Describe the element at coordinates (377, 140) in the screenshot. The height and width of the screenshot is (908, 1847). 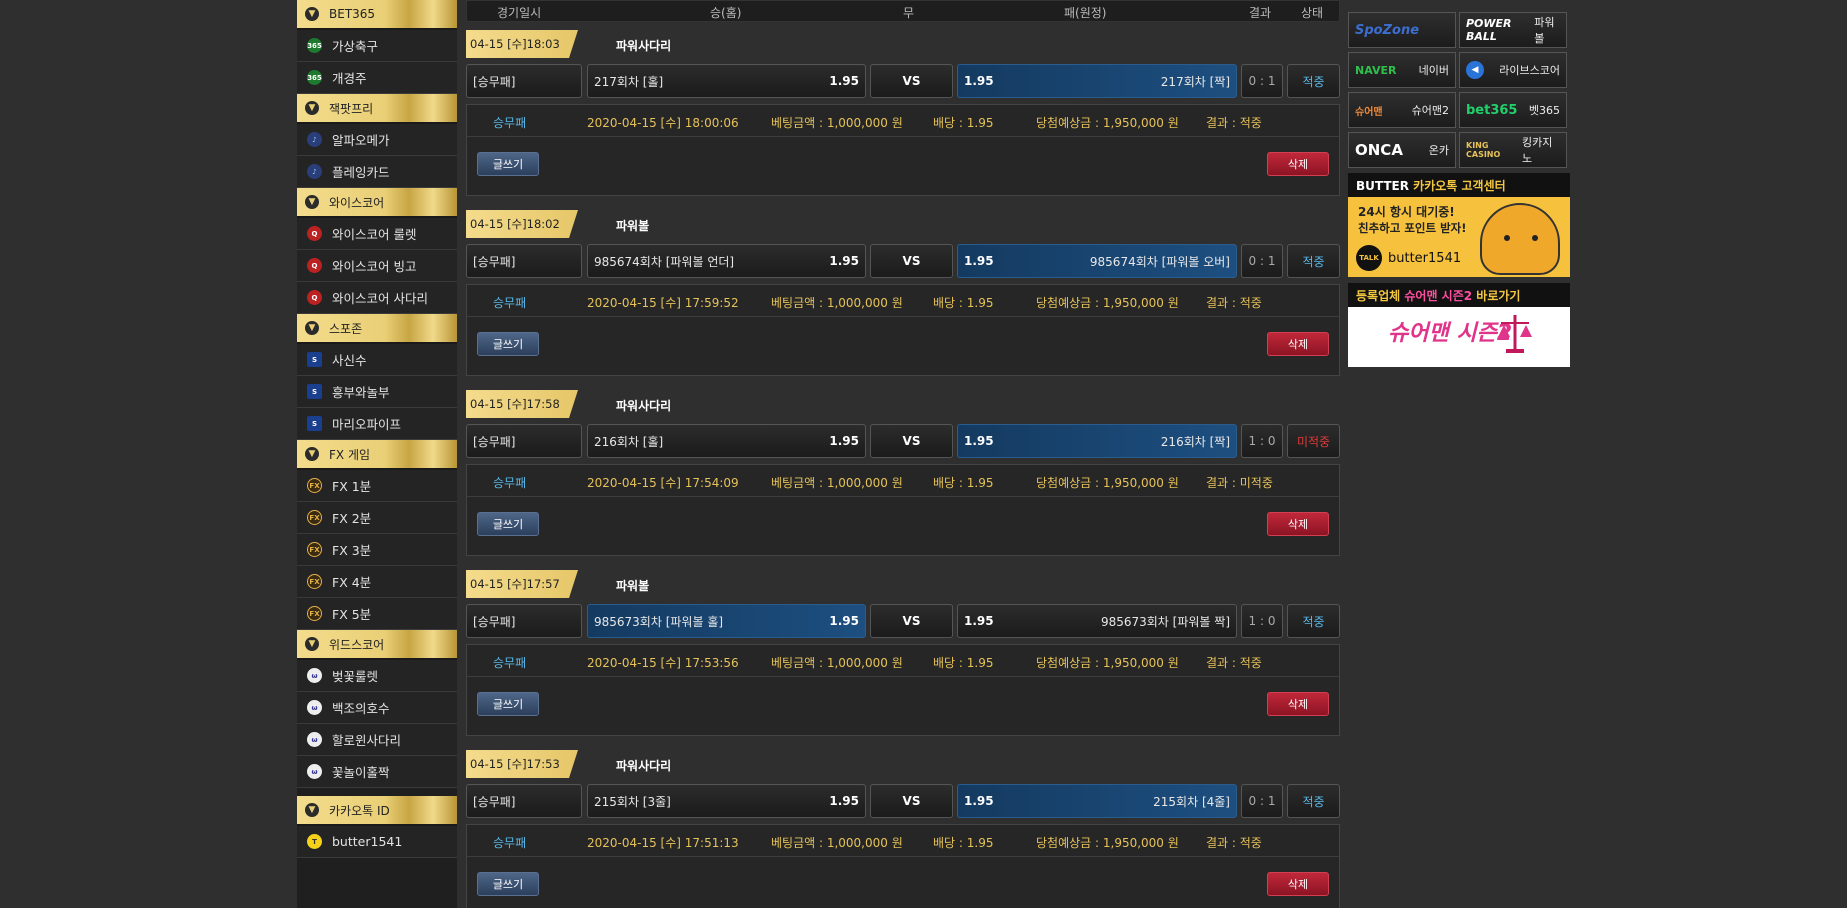
I see `sidebar-item: ♪ 알파오메가` at that location.